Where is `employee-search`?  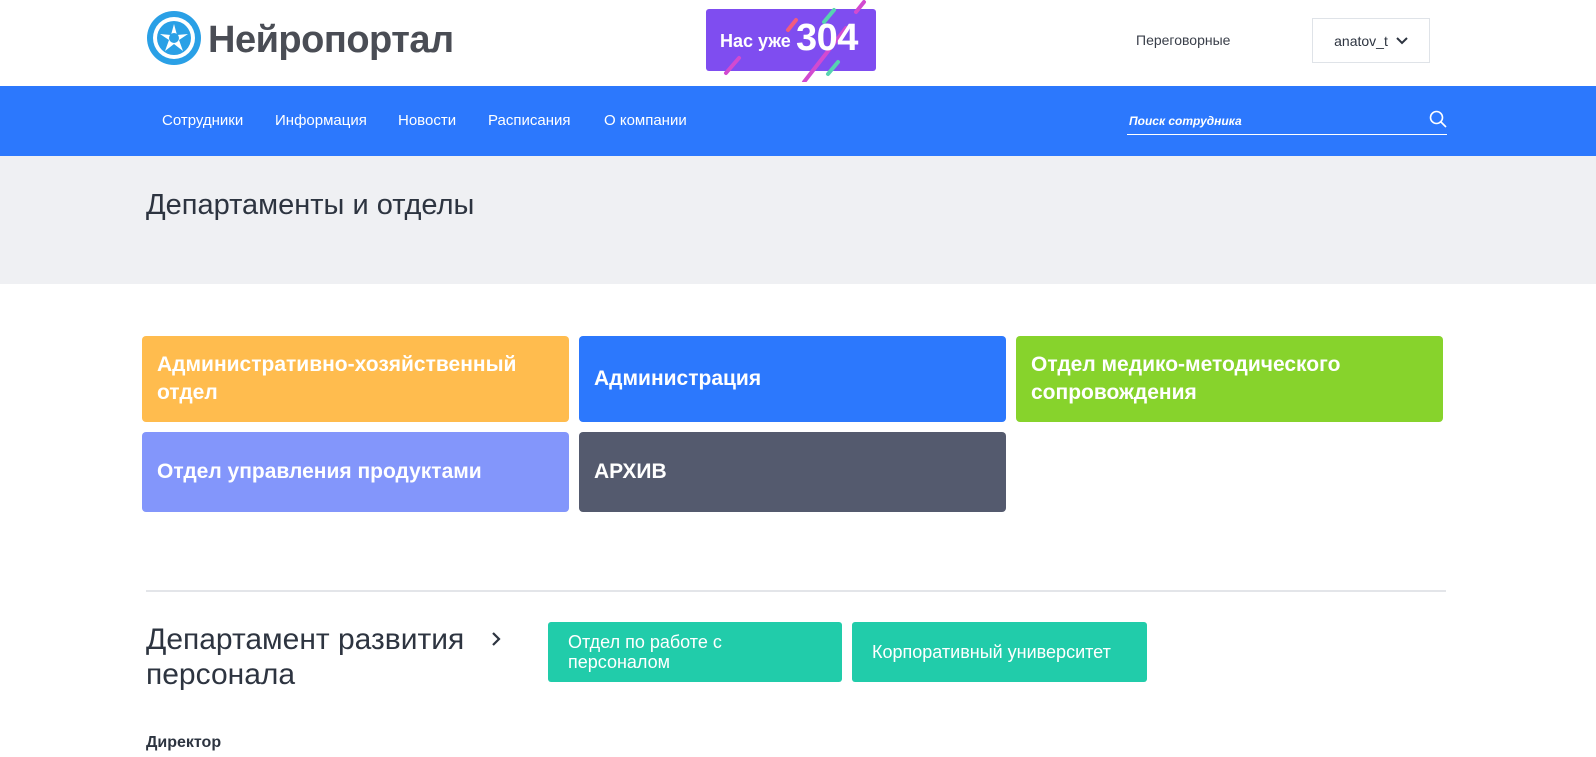
employee-search is located at coordinates (1287, 122).